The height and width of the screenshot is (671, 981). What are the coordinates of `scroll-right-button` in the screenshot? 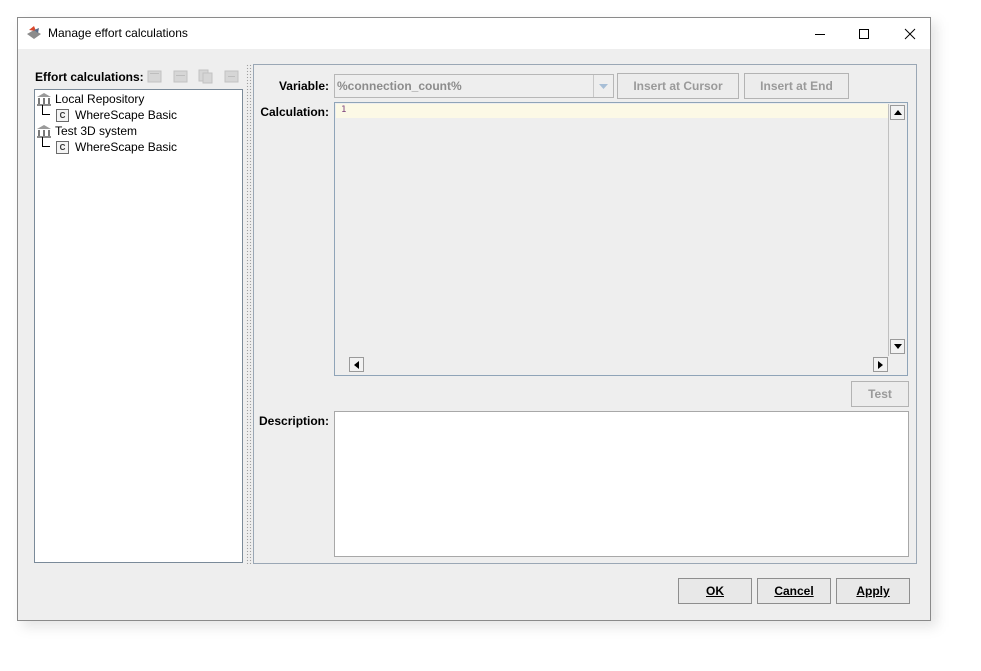 It's located at (880, 364).